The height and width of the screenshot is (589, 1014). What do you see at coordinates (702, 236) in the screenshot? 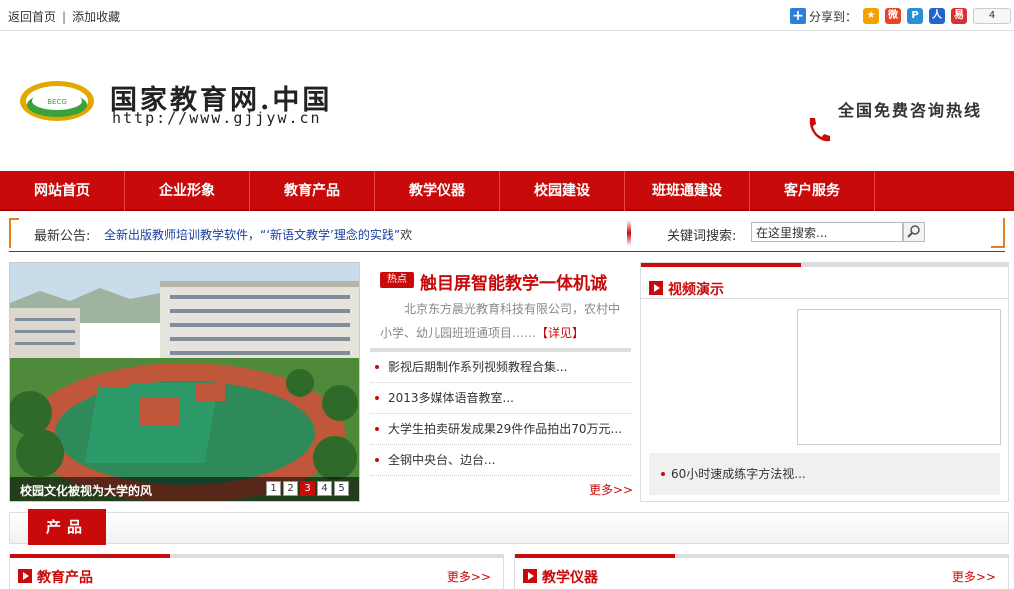
I see `search-label: 关键词搜索:` at bounding box center [702, 236].